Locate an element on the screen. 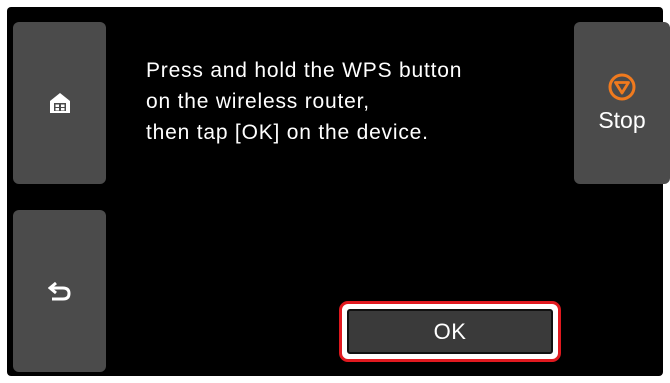  back-button is located at coordinates (59, 291).